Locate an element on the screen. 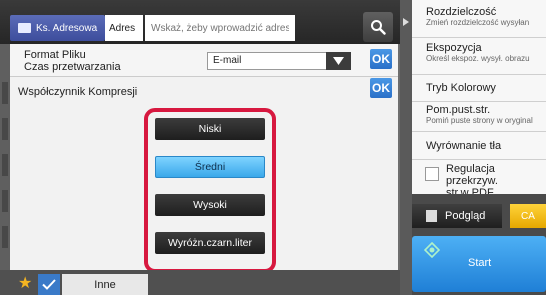 This screenshot has width=546, height=295. file-format-label-line1: Format Pliku is located at coordinates (55, 55).